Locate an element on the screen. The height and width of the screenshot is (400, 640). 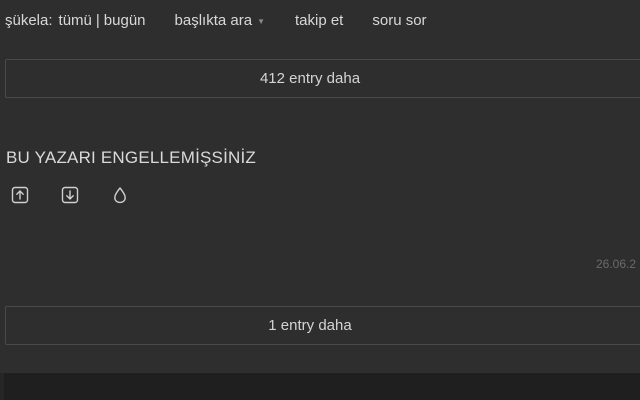
next-entry-strip is located at coordinates (322, 386).